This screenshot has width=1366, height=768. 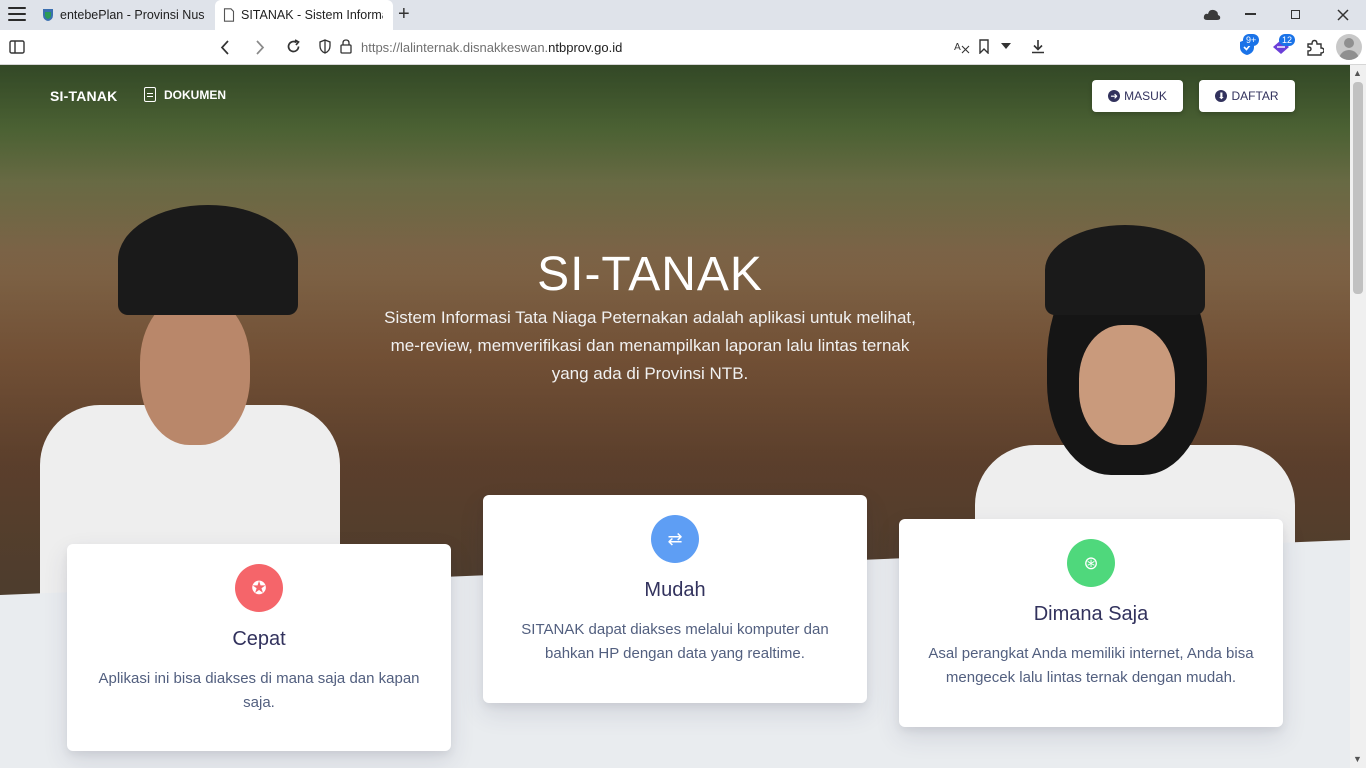 I want to click on dokumen-label: DOKUMEN, so click(x=195, y=94).